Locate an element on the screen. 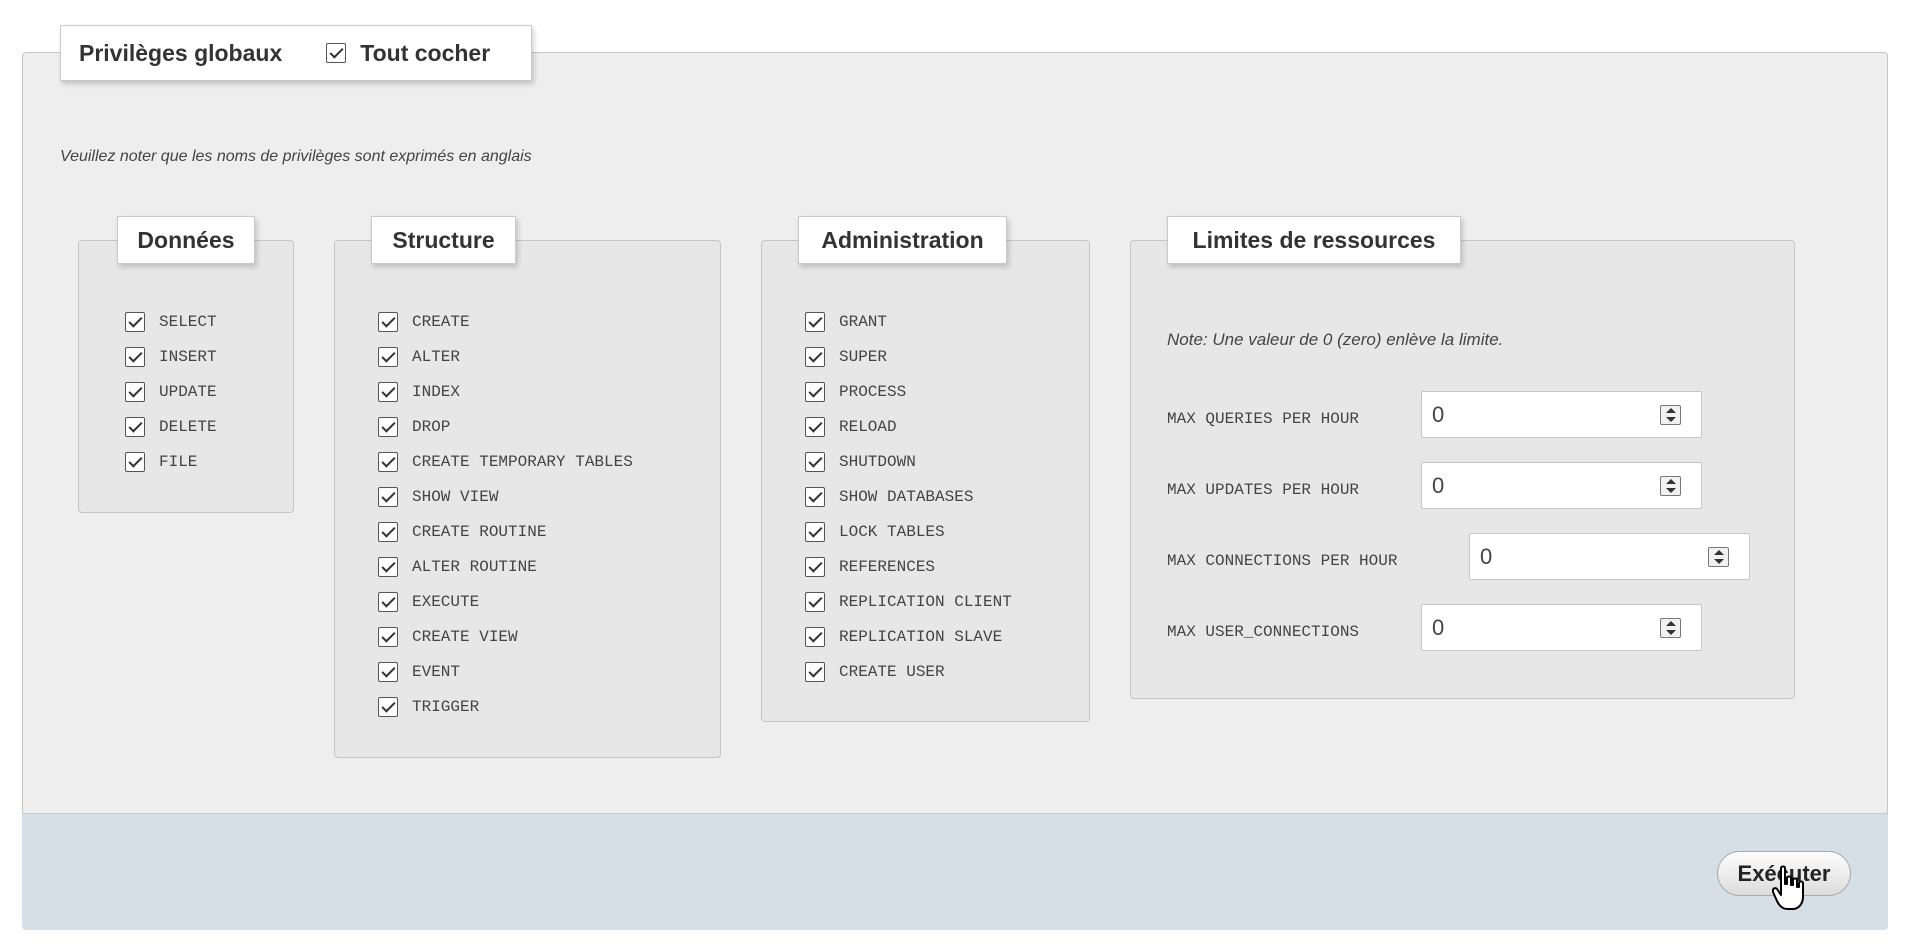 Image resolution: width=1912 pixels, height=950 pixels. privilege-super: SUPER is located at coordinates (846, 357).